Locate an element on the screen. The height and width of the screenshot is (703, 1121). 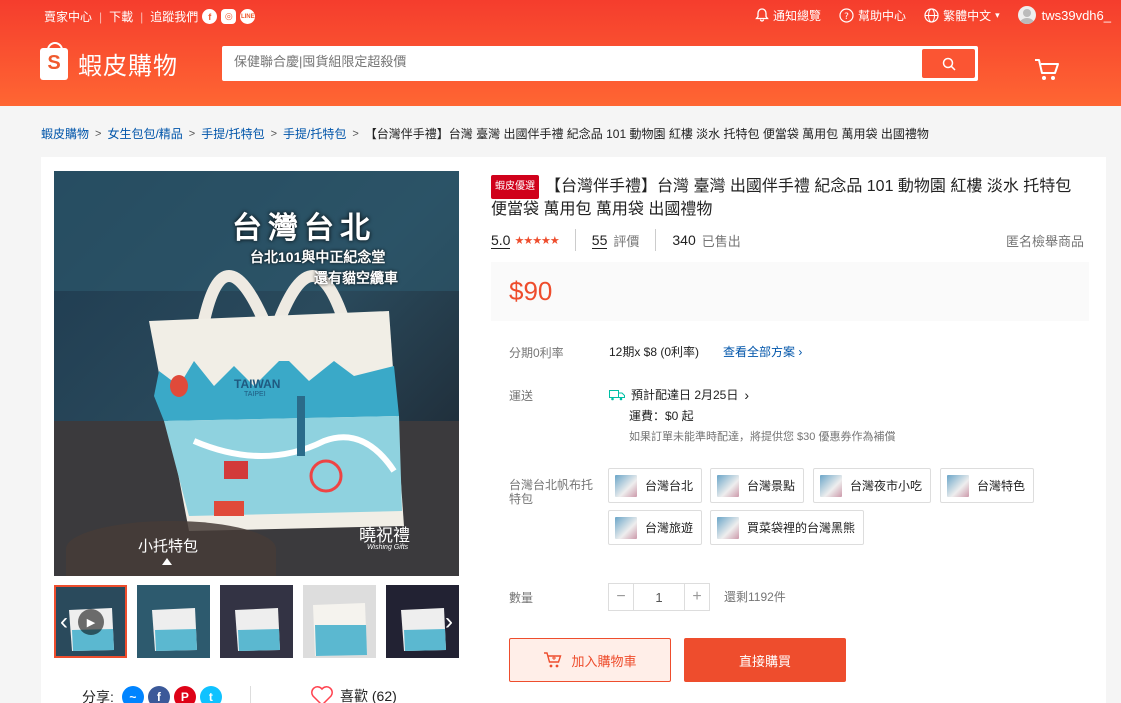
rating-value: 5.0 is located at coordinates (501, 240).